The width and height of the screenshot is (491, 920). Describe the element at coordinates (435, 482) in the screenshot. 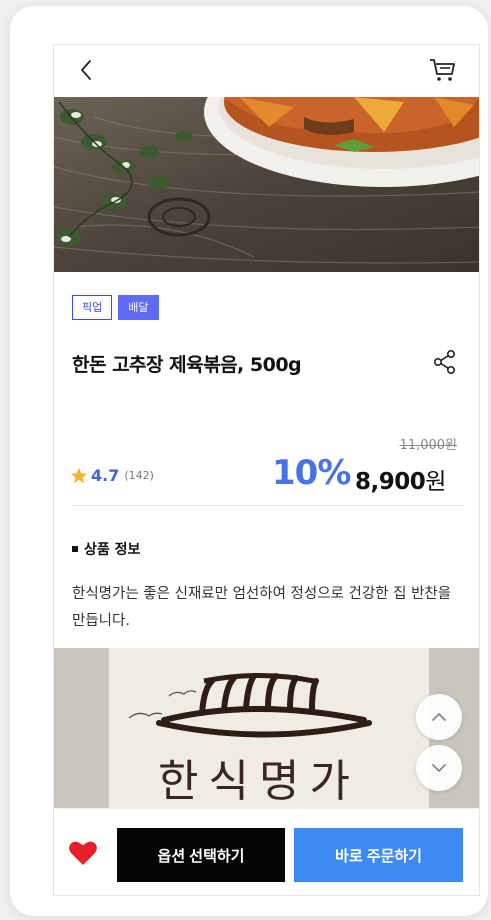

I see `price-unit: 원` at that location.